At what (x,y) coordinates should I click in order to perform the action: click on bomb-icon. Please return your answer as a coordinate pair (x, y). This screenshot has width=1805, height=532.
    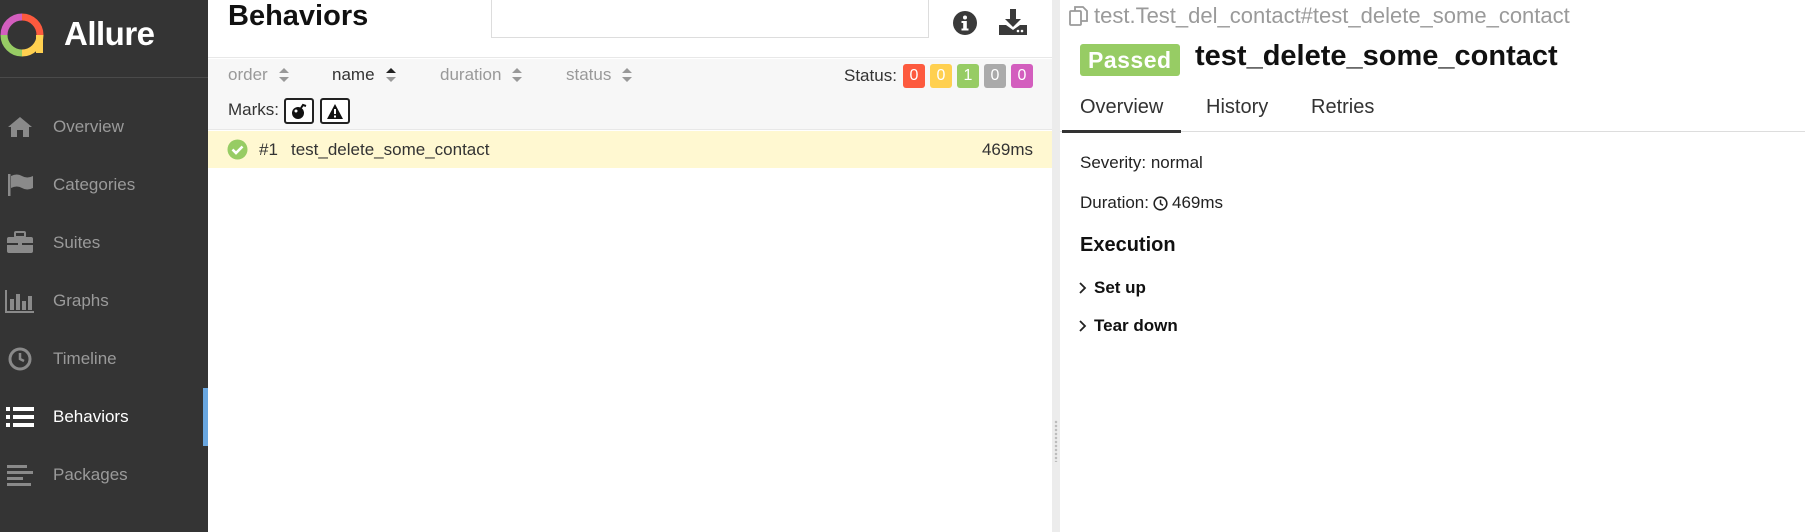
    Looking at the image, I should click on (299, 111).